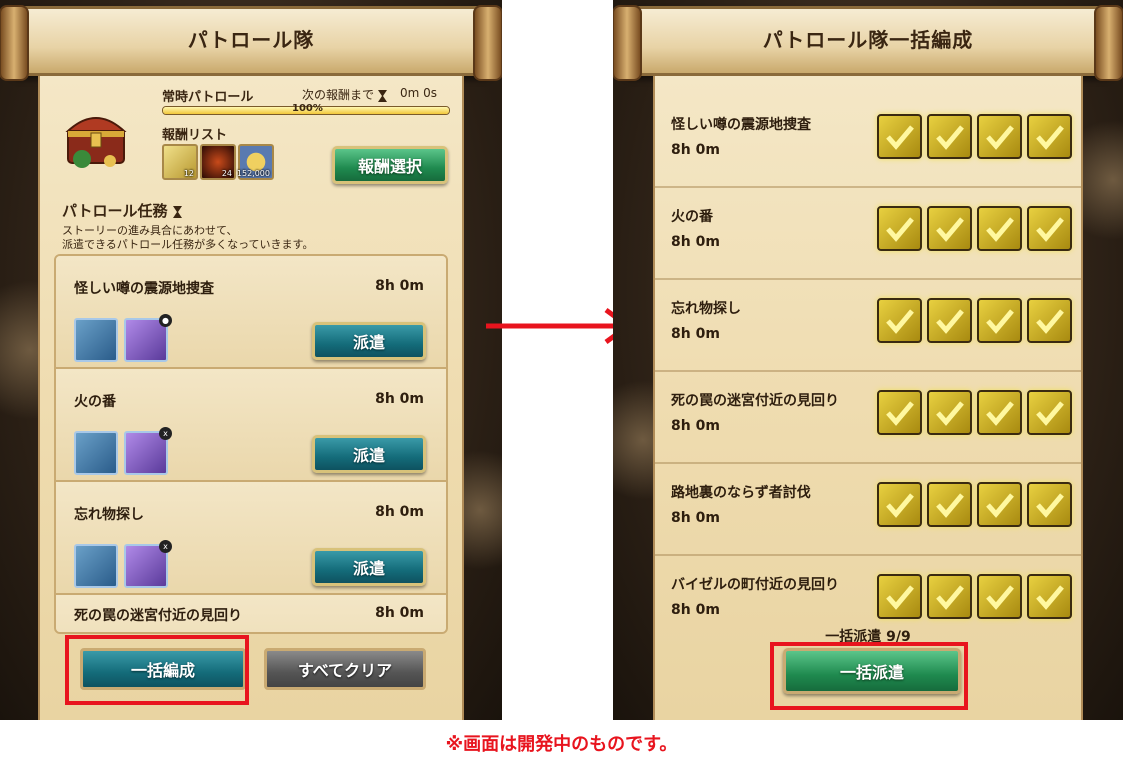  What do you see at coordinates (255, 162) in the screenshot?
I see `gold-coin-icon: 152,000` at bounding box center [255, 162].